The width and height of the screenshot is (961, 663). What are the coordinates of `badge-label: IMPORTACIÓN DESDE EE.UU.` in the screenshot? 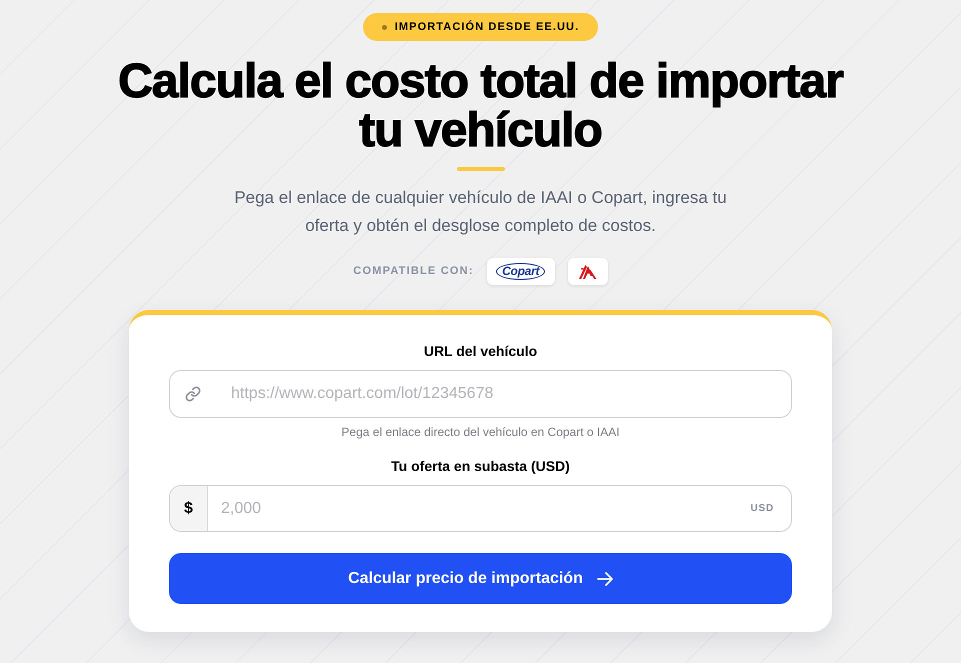 It's located at (487, 27).